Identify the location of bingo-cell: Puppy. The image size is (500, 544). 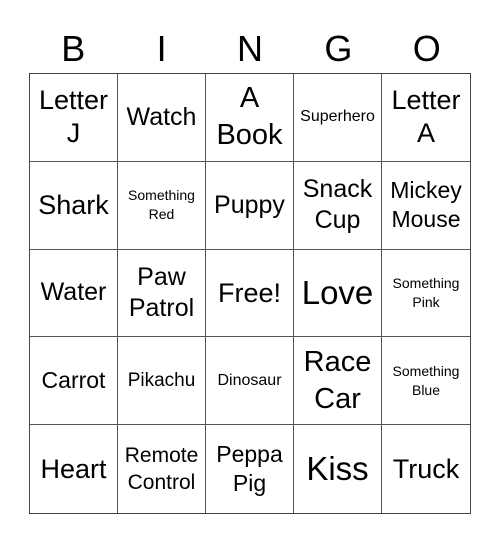
(250, 205).